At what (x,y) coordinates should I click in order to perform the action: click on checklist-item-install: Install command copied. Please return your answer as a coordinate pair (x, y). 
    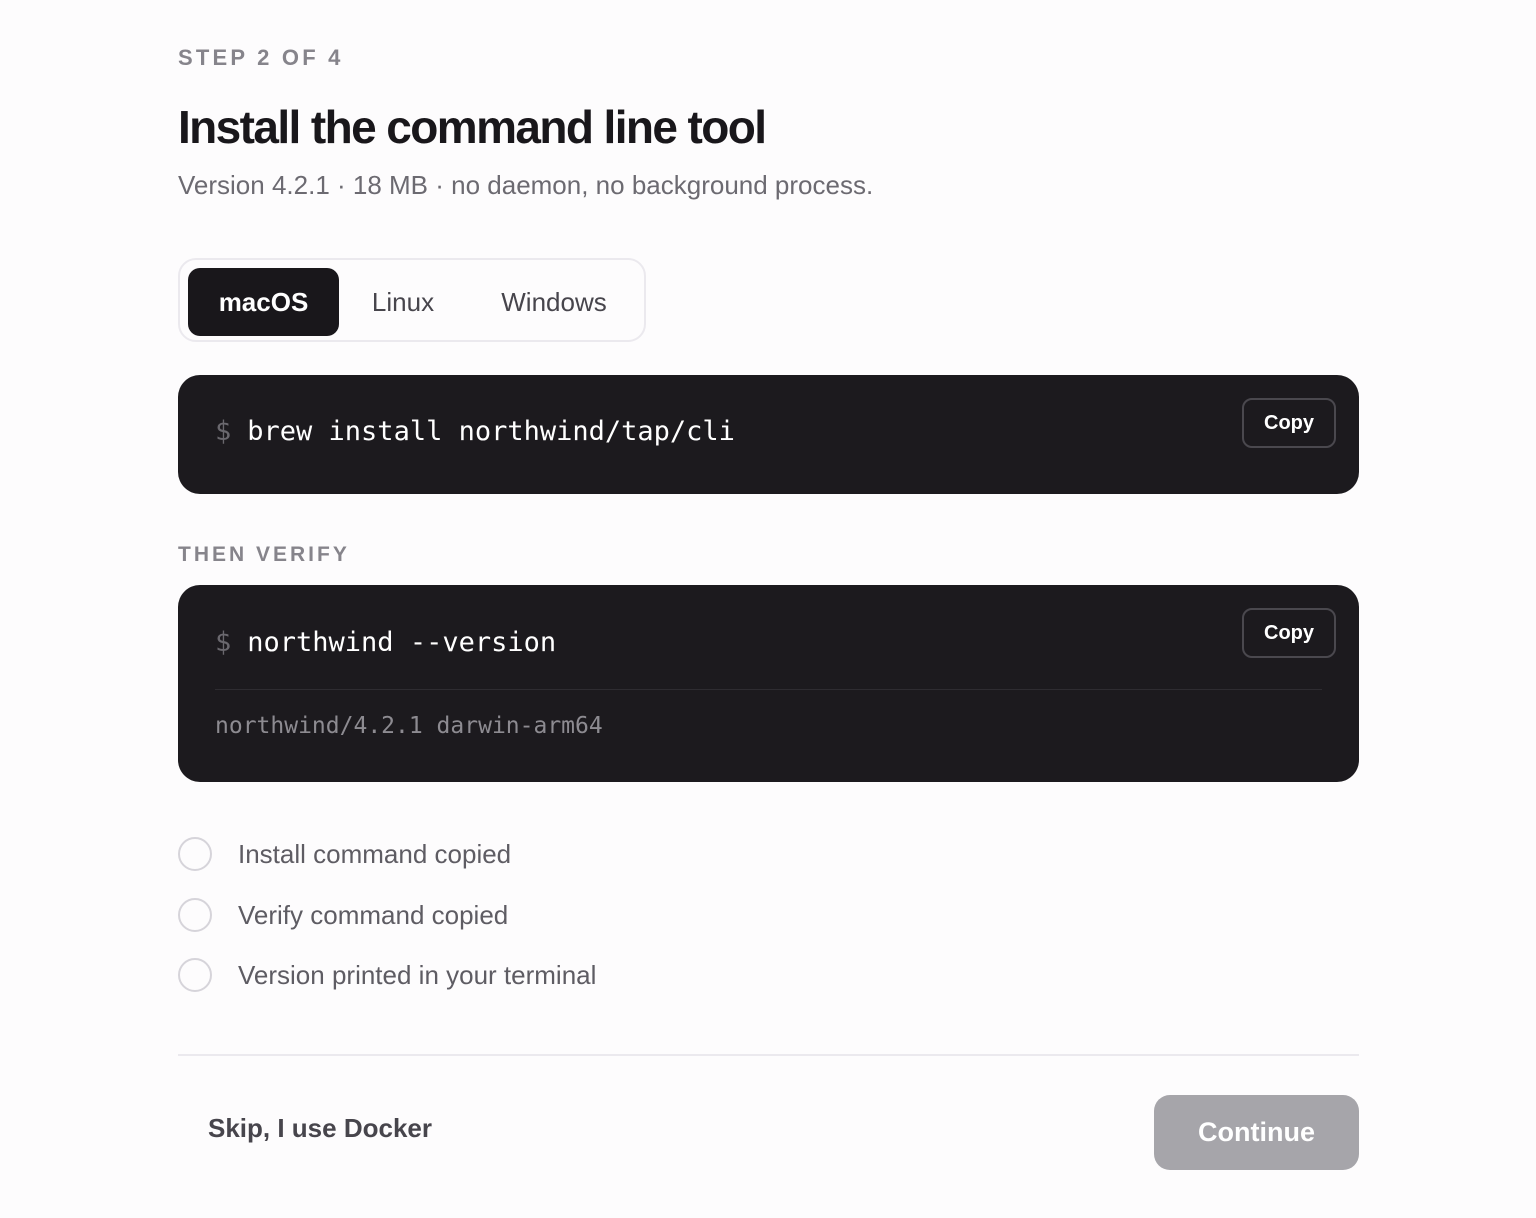
    Looking at the image, I should click on (478, 856).